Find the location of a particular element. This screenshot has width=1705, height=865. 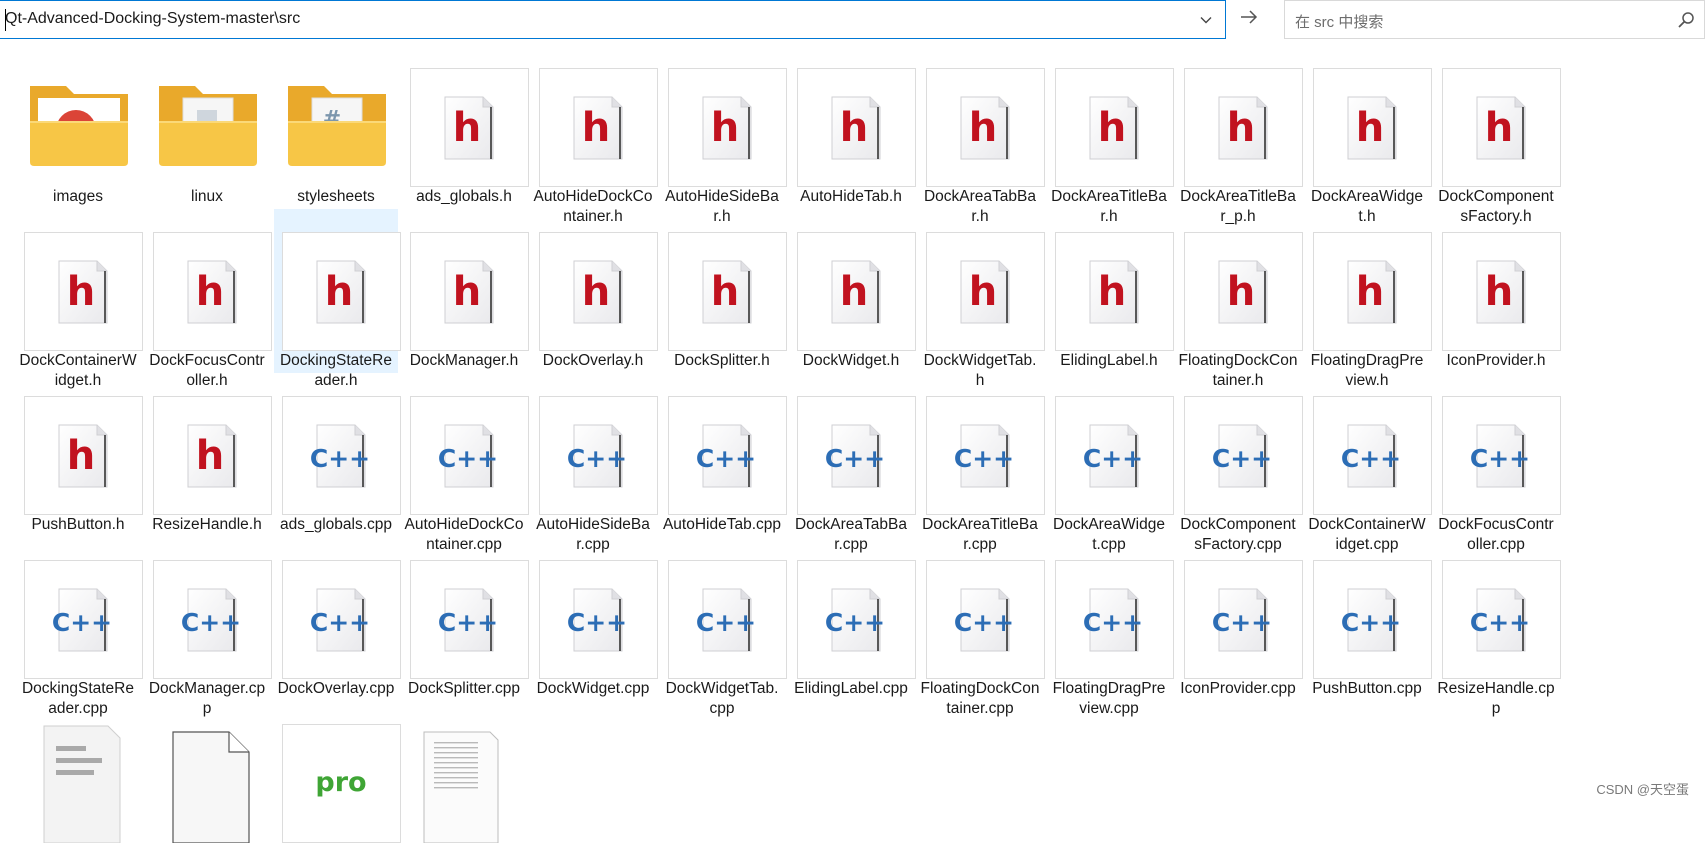

file-item: C++ AutoHideDockContainer.cpp is located at coordinates (465, 463).